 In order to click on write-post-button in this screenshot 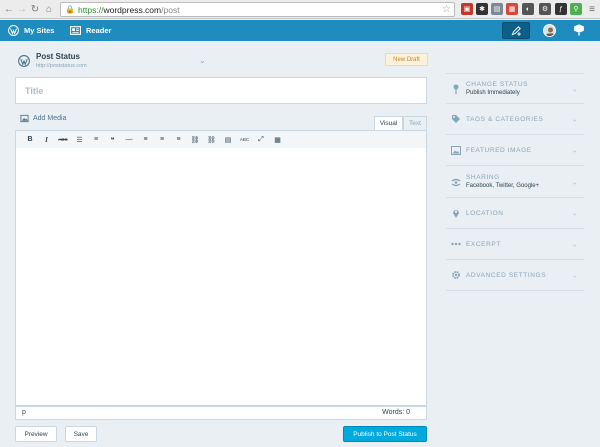, I will do `click(516, 30)`.